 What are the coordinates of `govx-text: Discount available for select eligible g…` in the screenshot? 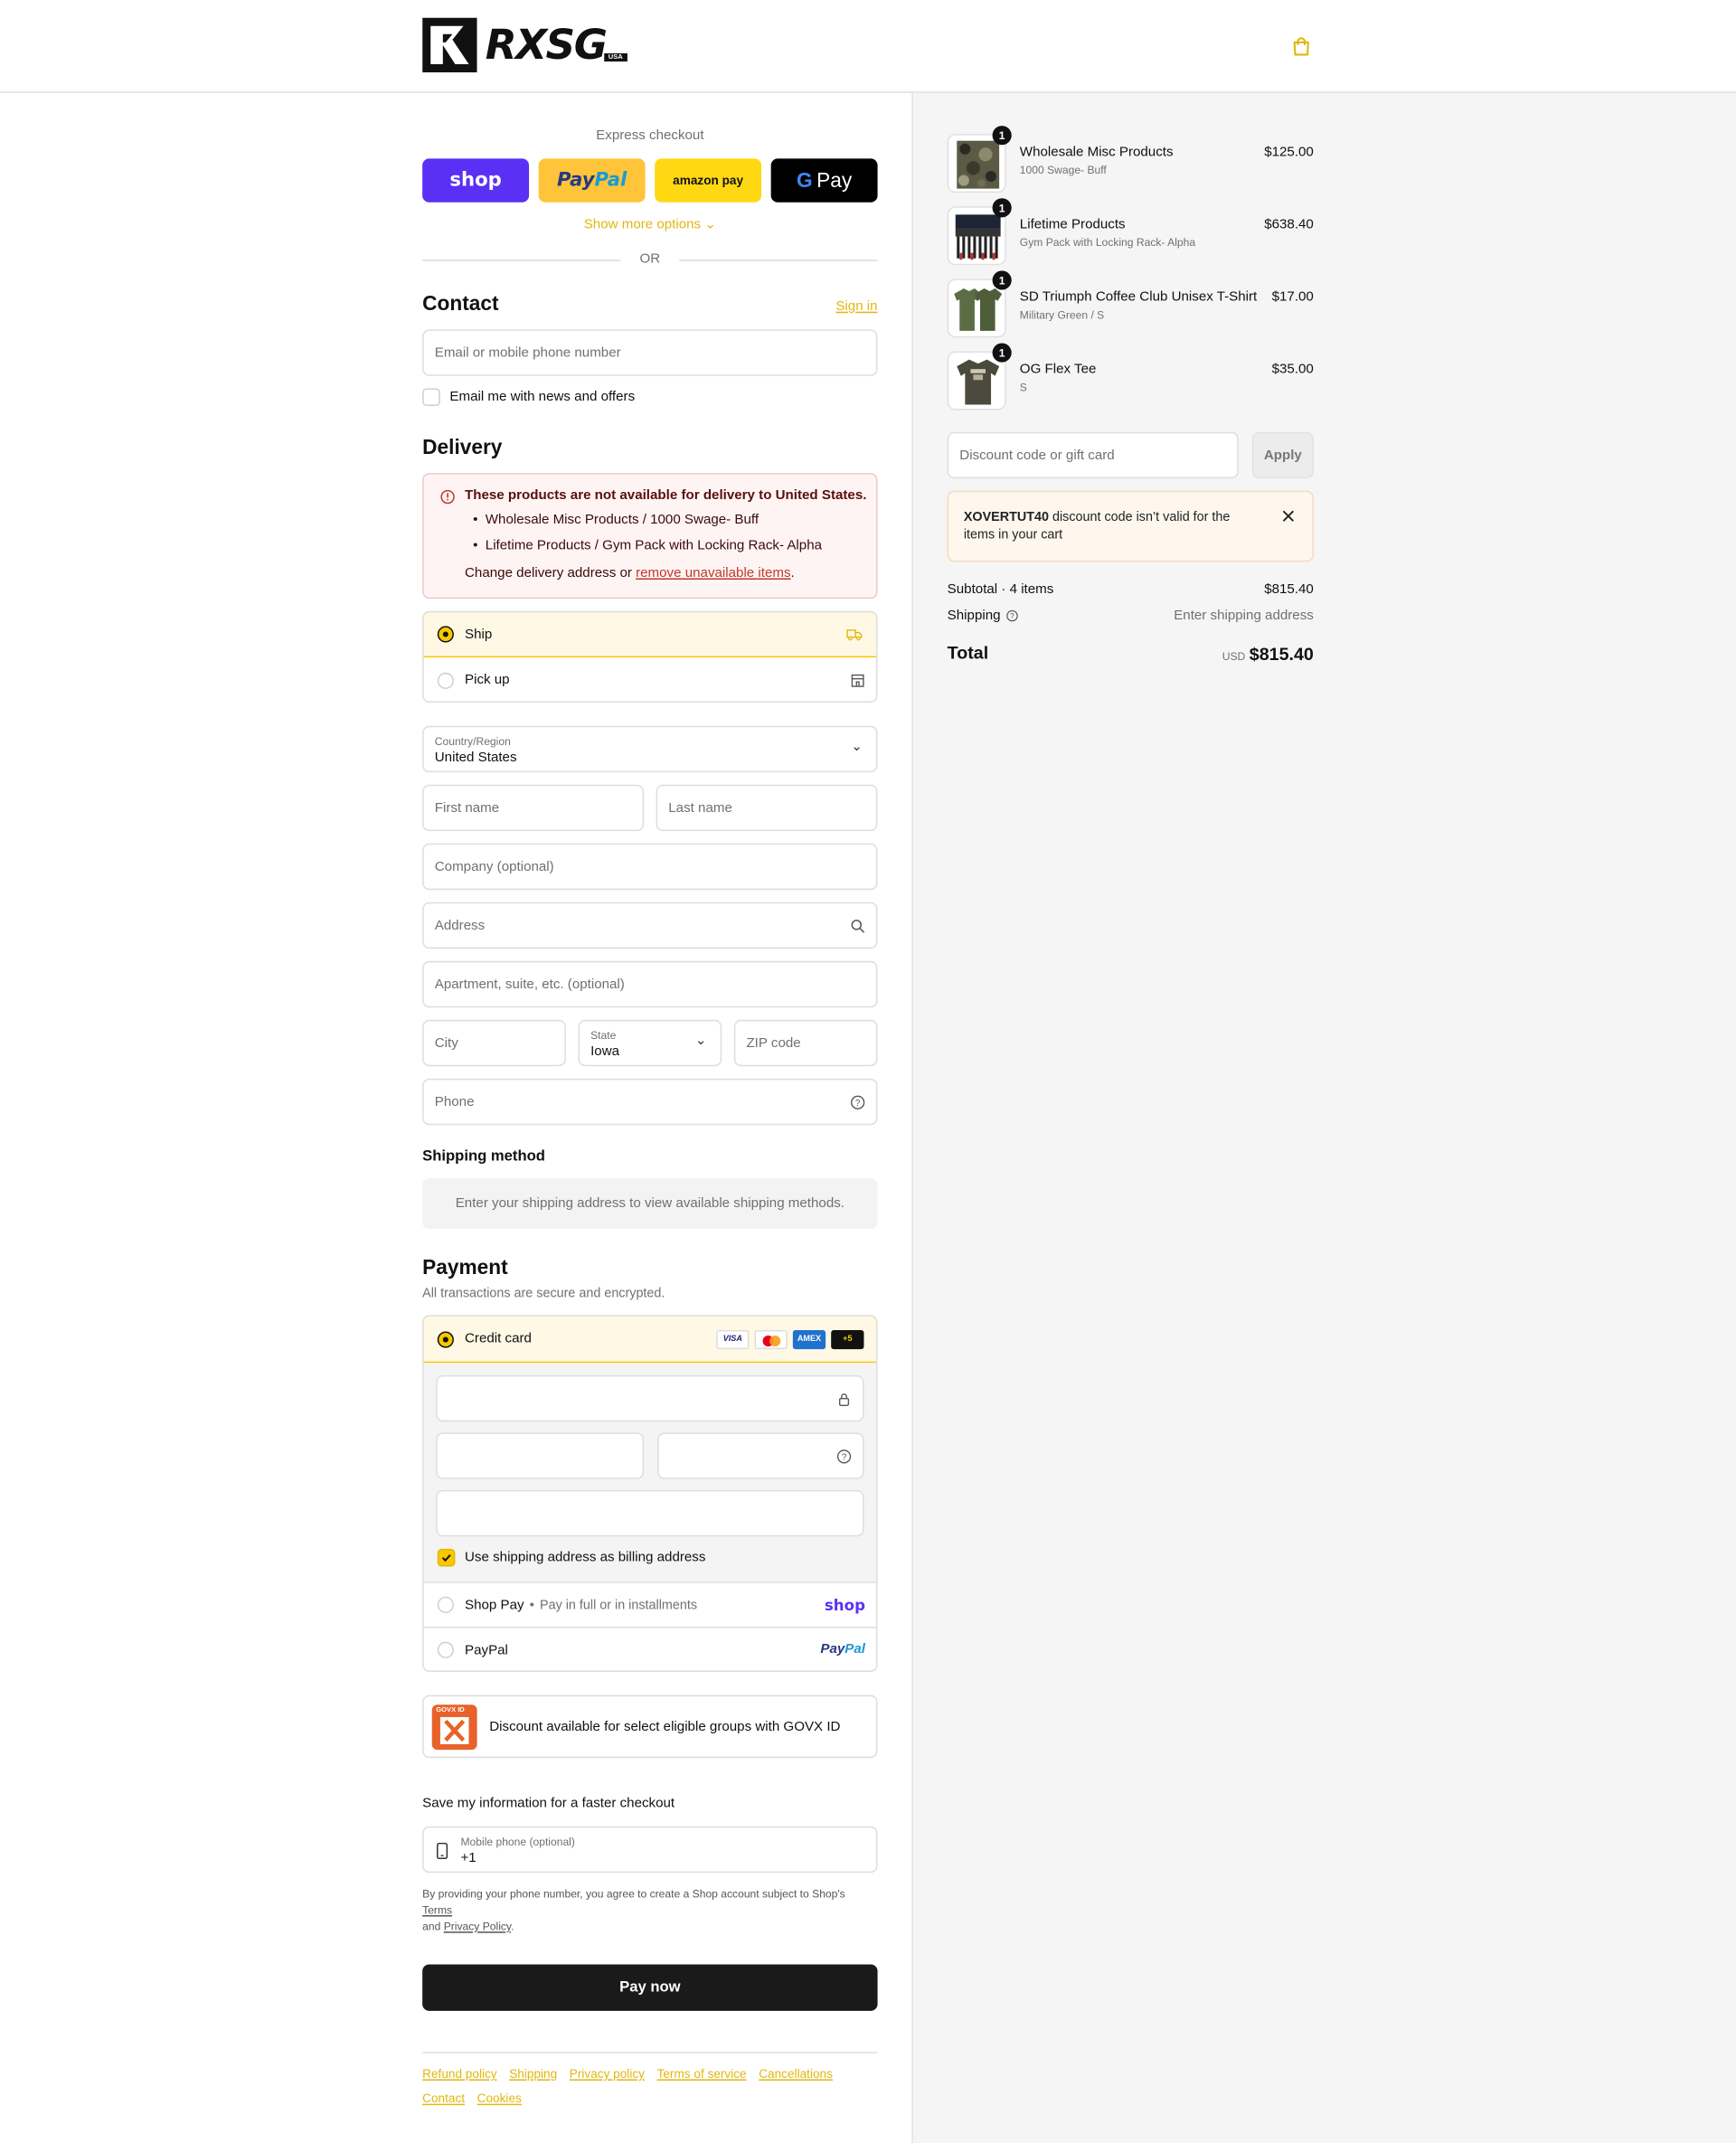 It's located at (665, 1727).